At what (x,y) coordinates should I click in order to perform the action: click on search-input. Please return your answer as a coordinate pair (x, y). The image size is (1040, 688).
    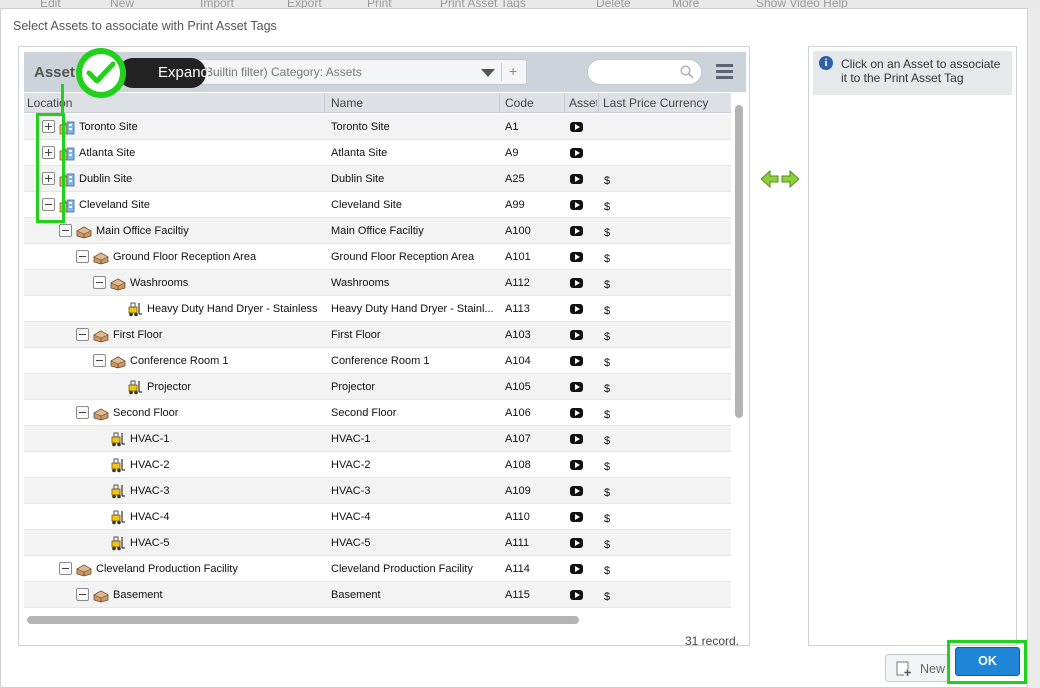
    Looking at the image, I should click on (644, 72).